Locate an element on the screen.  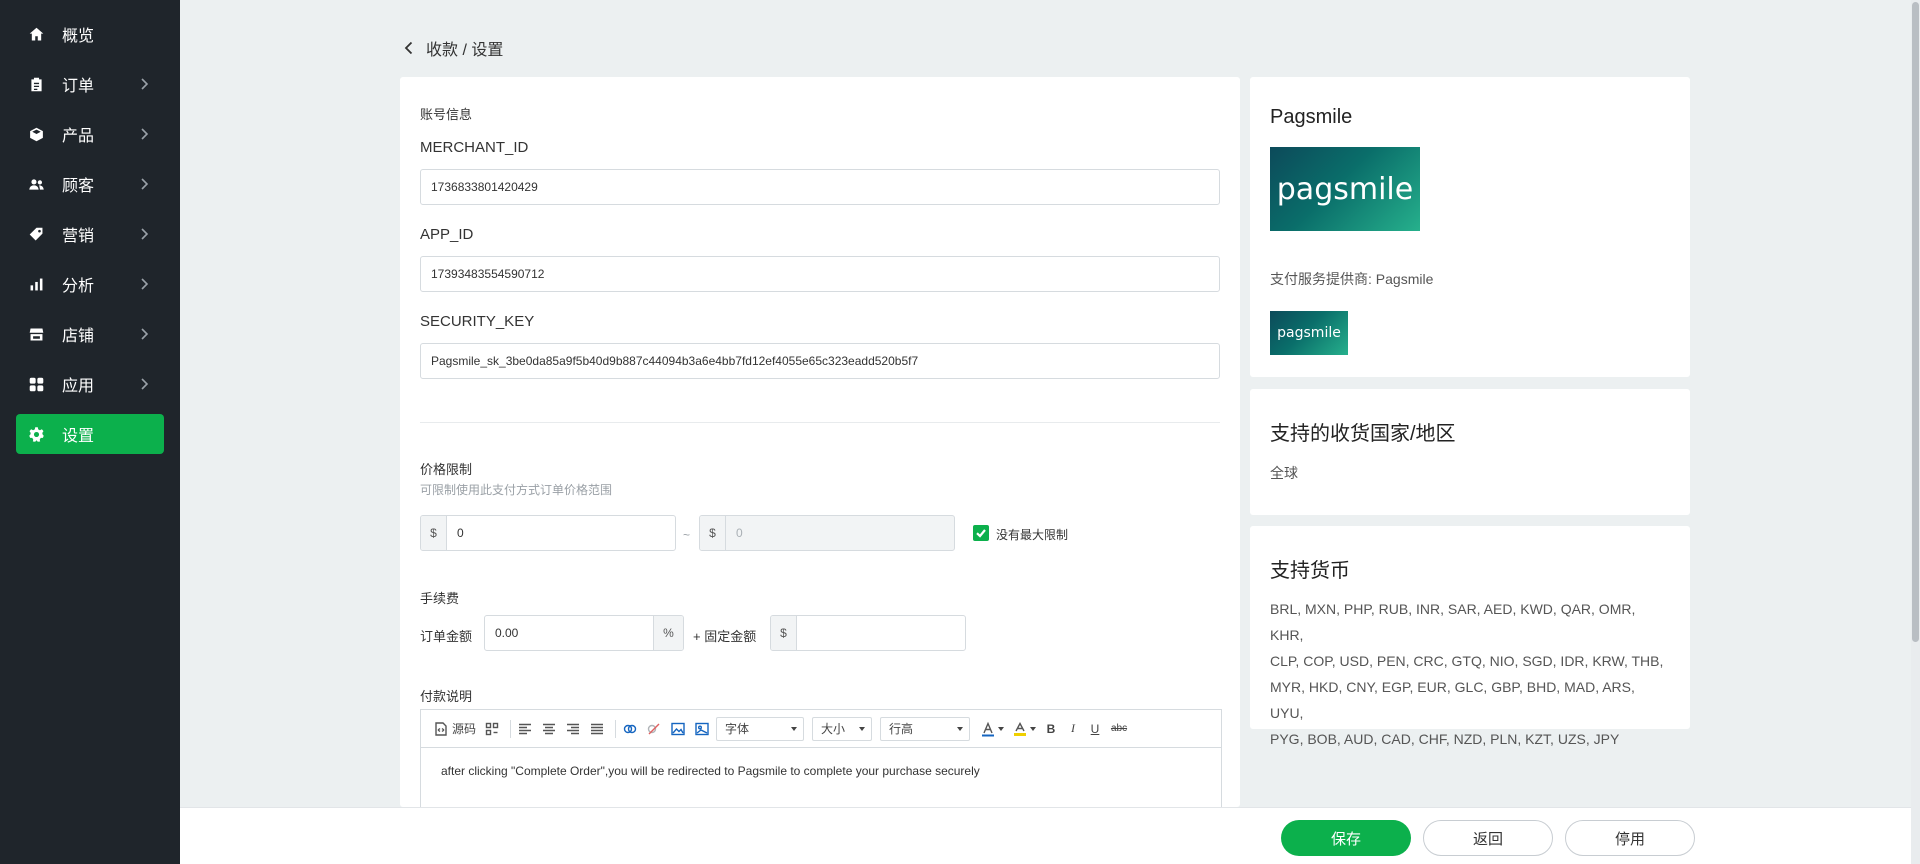
line-height-select: 行高 is located at coordinates (925, 728).